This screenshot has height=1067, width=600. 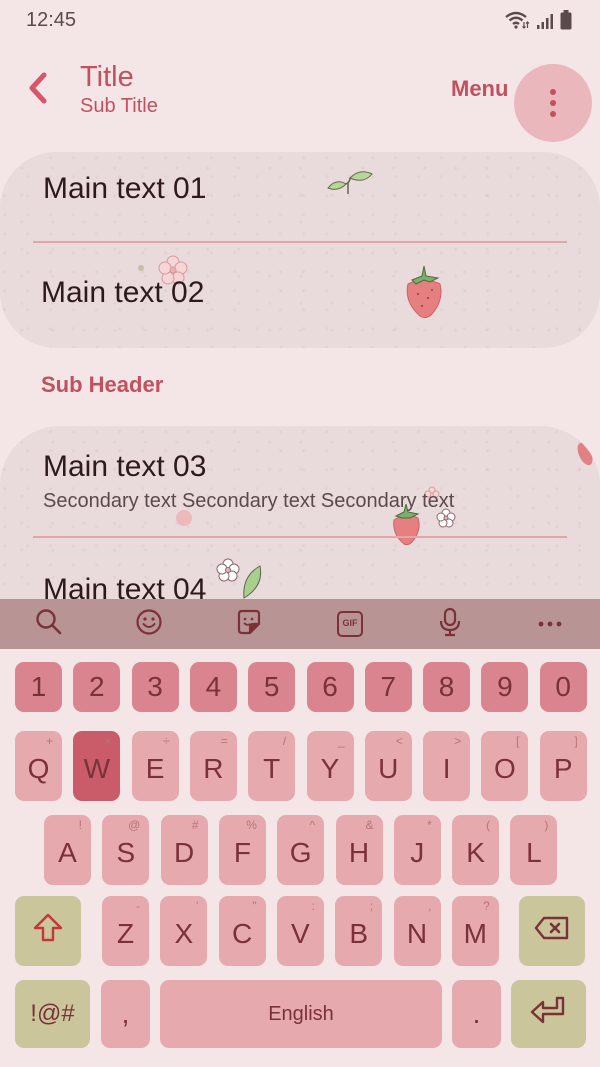 I want to click on shift-key, so click(x=48, y=931).